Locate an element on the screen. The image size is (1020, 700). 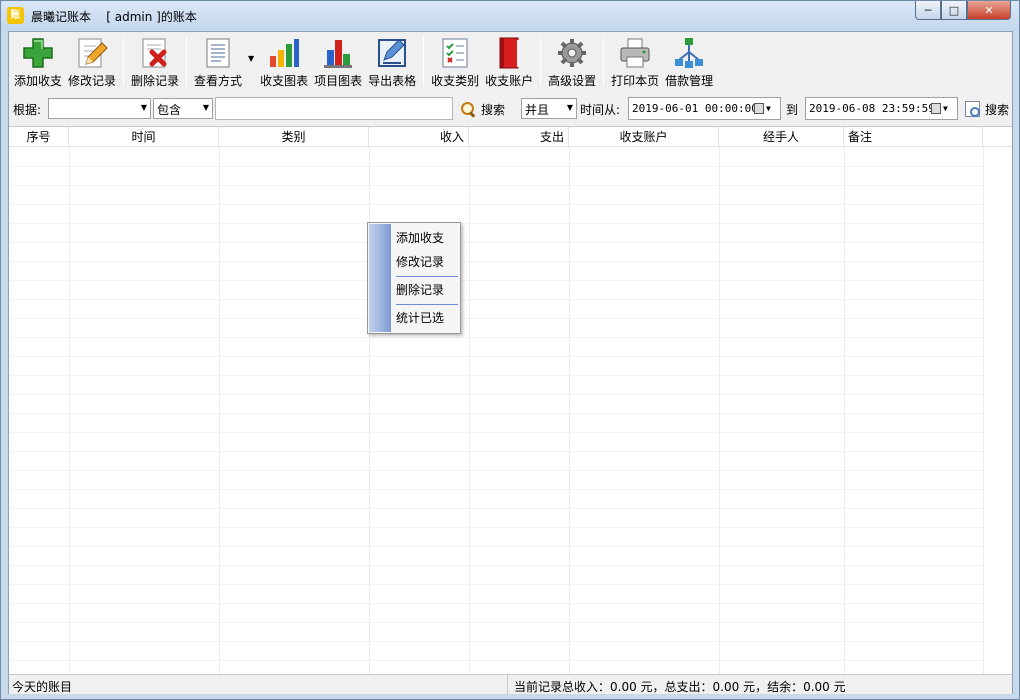
category-label: 收支类别 is located at coordinates (455, 81).